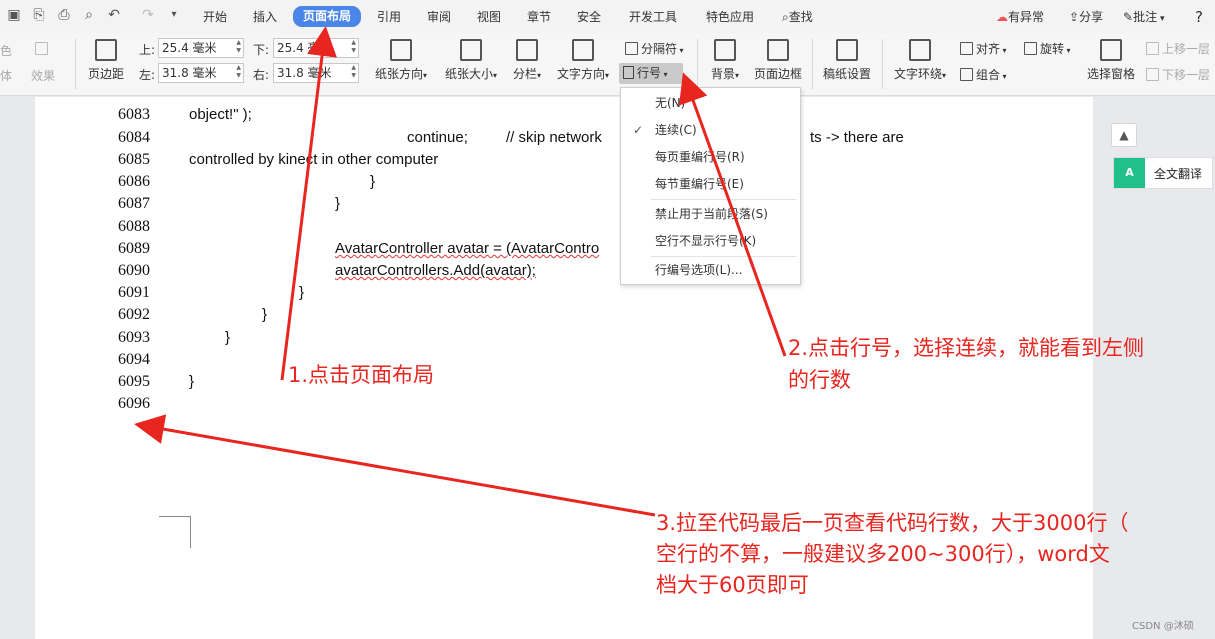 The image size is (1215, 639). What do you see at coordinates (64, 15) in the screenshot?
I see `print-icon: ⎙` at bounding box center [64, 15].